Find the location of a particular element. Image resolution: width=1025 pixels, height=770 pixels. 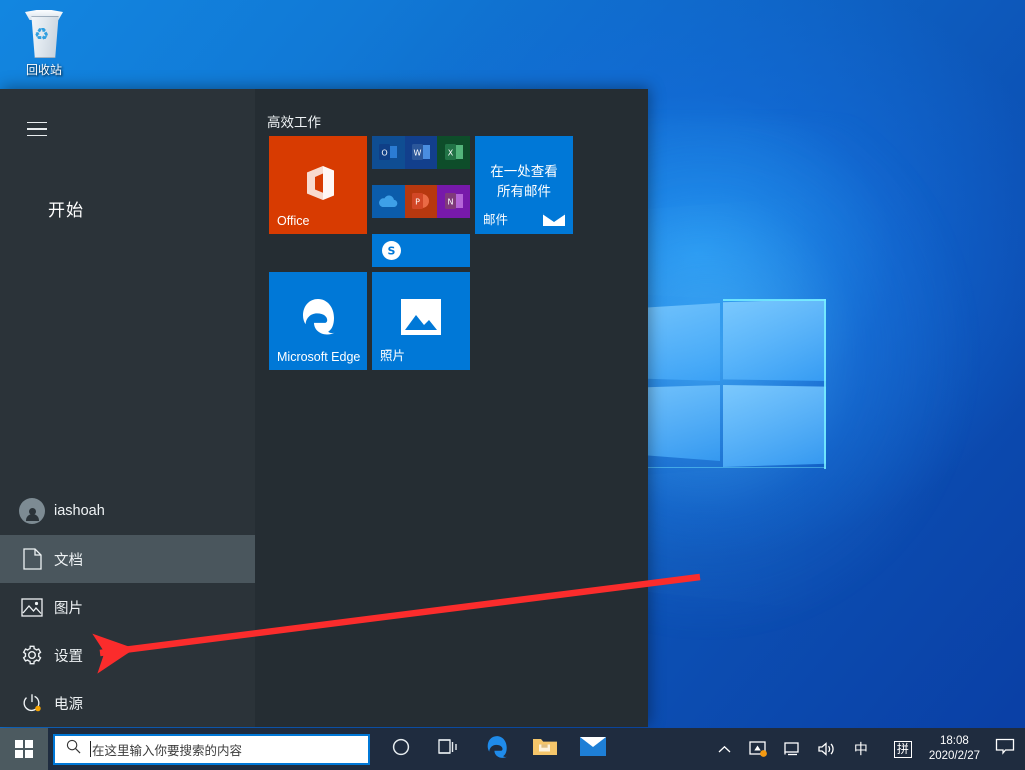

recycle-bin-label: 回收站 is located at coordinates (43, 70).